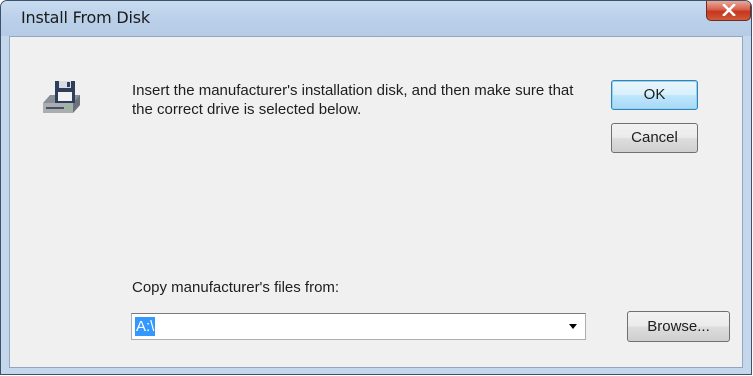 The image size is (753, 376). Describe the element at coordinates (358, 326) in the screenshot. I see `source-path-combobox: A:\` at that location.